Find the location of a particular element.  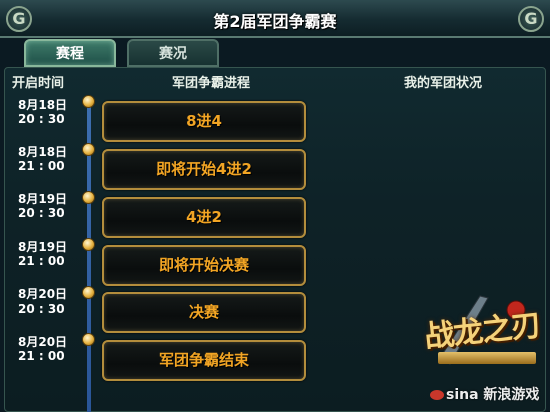

sina-watermark: sina 新浪游戏 is located at coordinates (490, 396).